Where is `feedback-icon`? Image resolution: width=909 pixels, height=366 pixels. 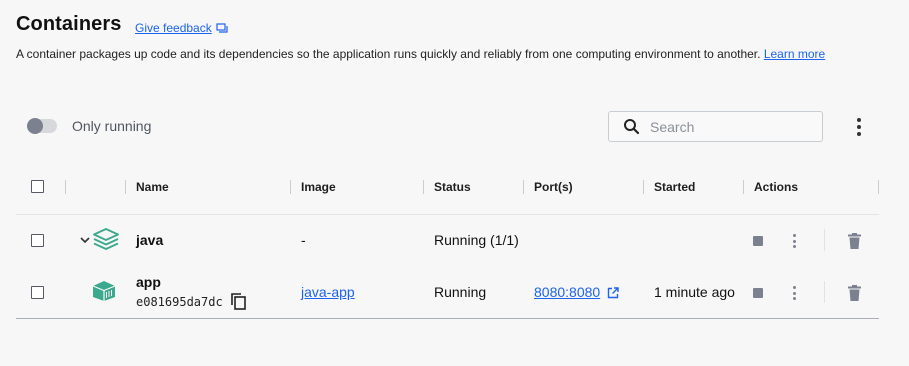 feedback-icon is located at coordinates (222, 28).